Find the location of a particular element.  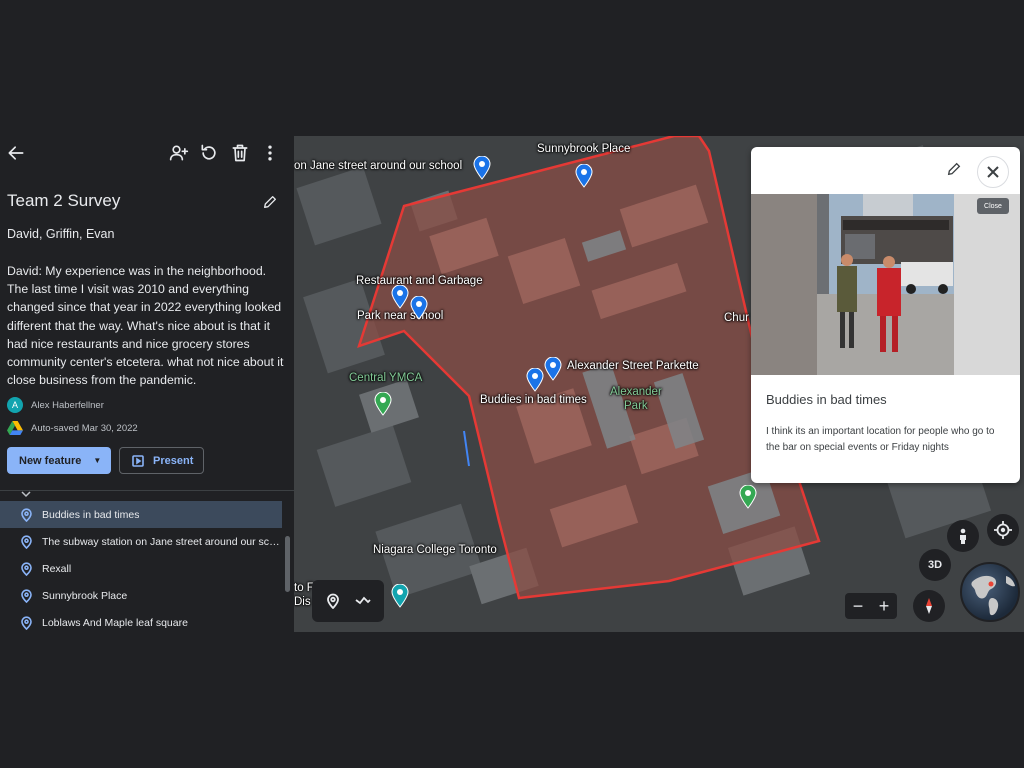

close-tooltip: Close is located at coordinates (993, 206).